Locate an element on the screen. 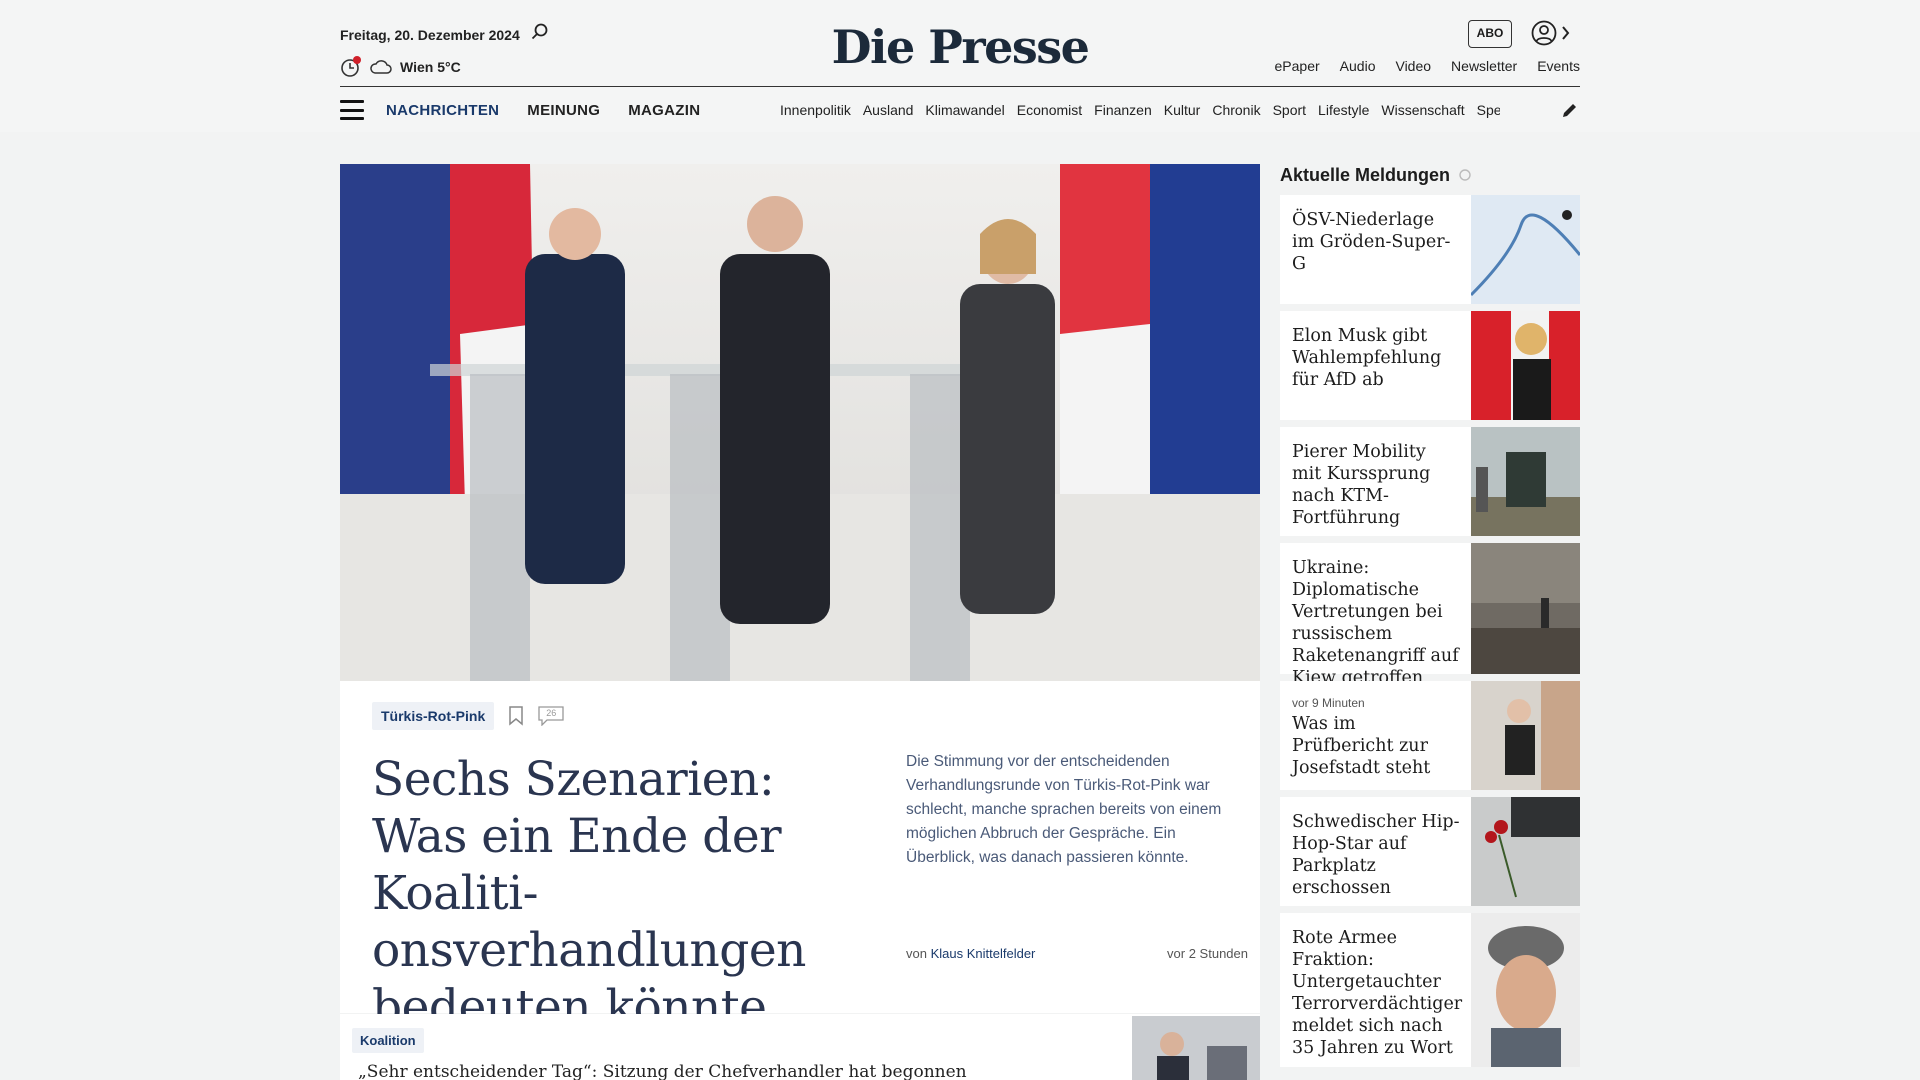 The height and width of the screenshot is (1080, 1920). subnav-wissenschaft: Wissenschaft is located at coordinates (1422, 110).